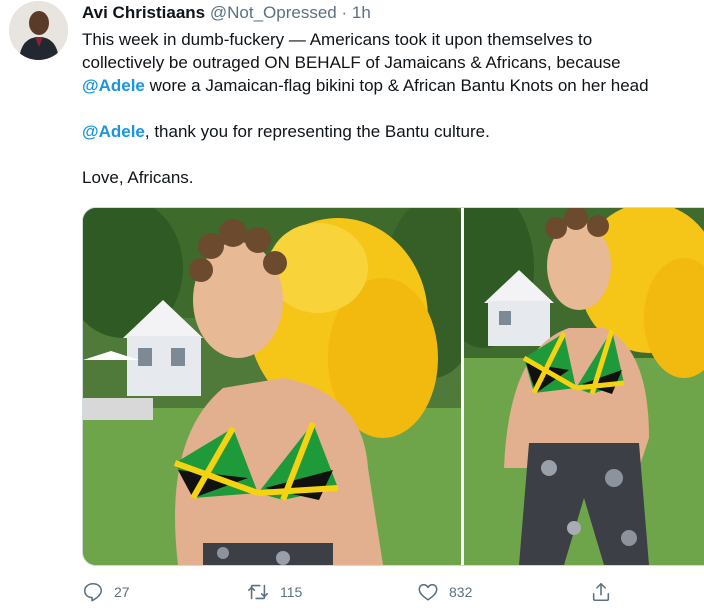 Image resolution: width=704 pixels, height=610 pixels. I want to click on share-button, so click(601, 592).